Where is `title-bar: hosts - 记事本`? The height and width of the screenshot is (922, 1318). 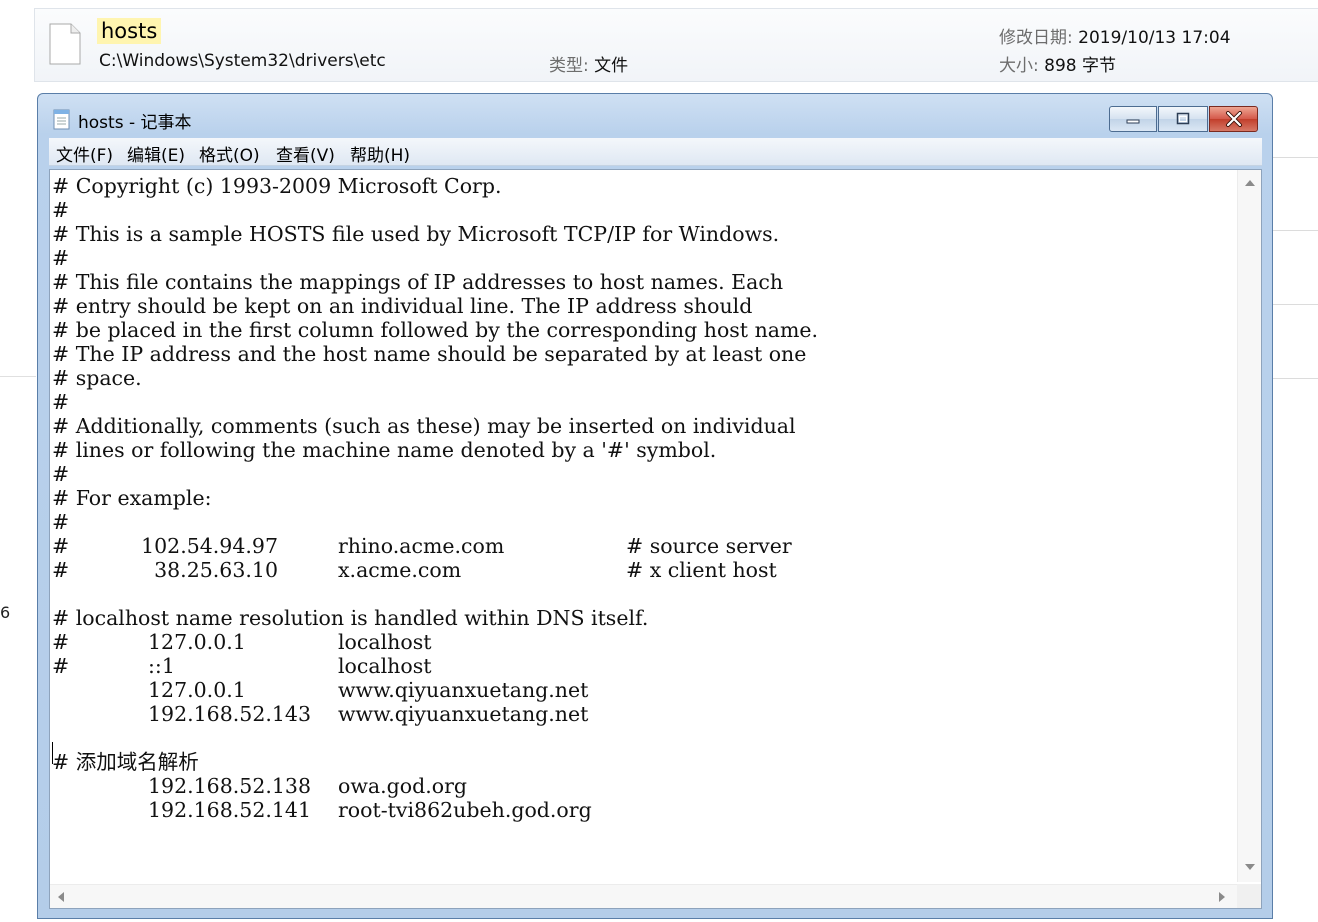
title-bar: hosts - 记事本 is located at coordinates (655, 116).